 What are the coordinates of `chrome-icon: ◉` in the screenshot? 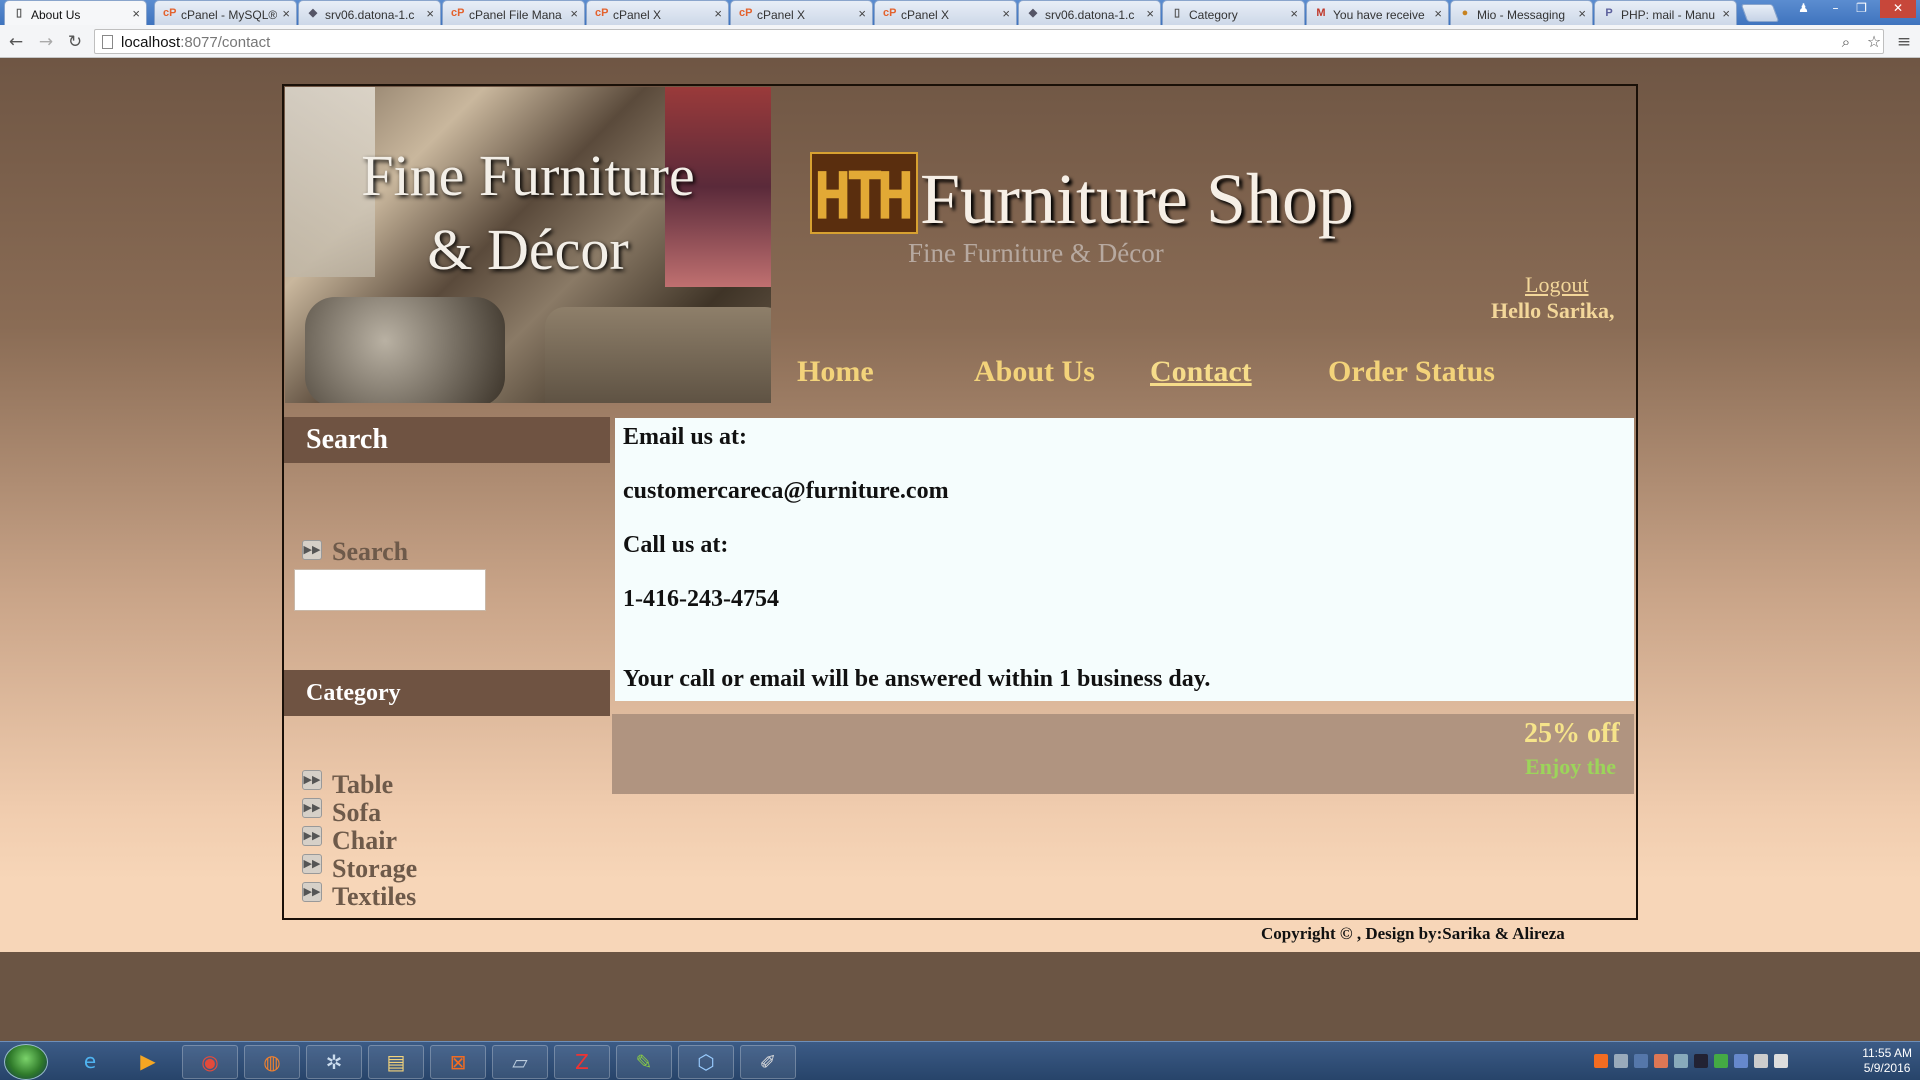 It's located at (210, 1062).